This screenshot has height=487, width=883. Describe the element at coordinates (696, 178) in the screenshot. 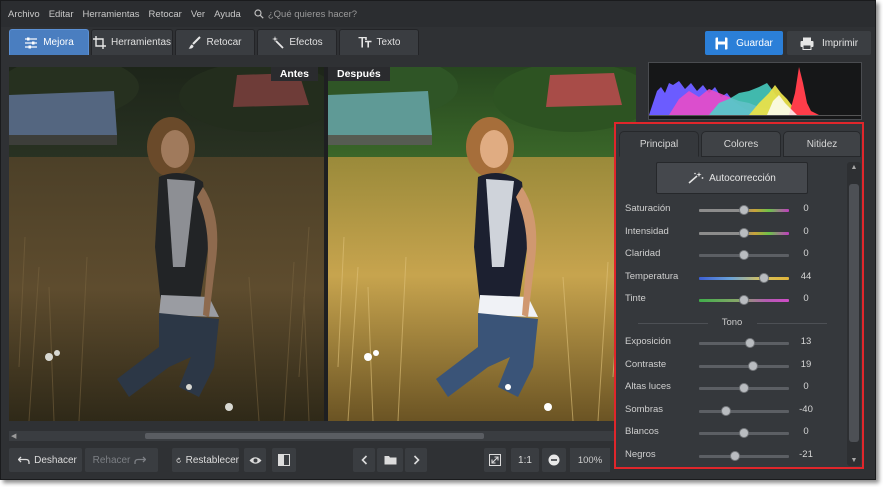

I see `sparkle-wand-icon` at that location.